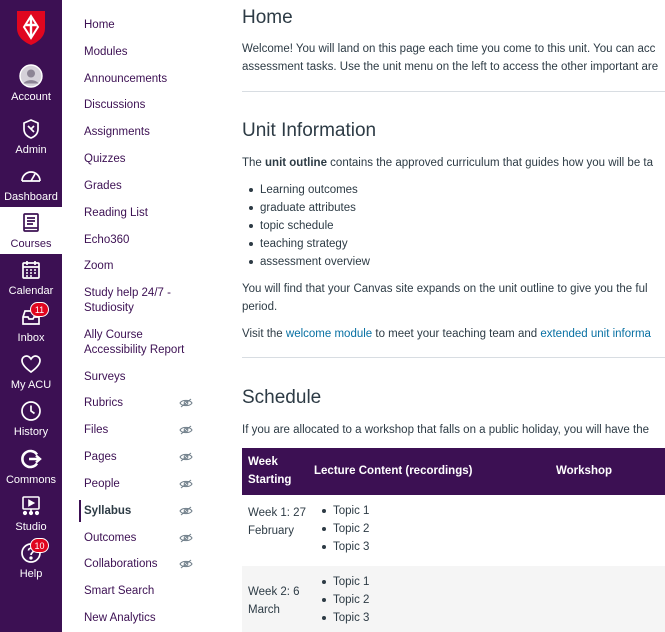 The height and width of the screenshot is (632, 665). I want to click on nav-label-calendar: Calendar, so click(31, 291).